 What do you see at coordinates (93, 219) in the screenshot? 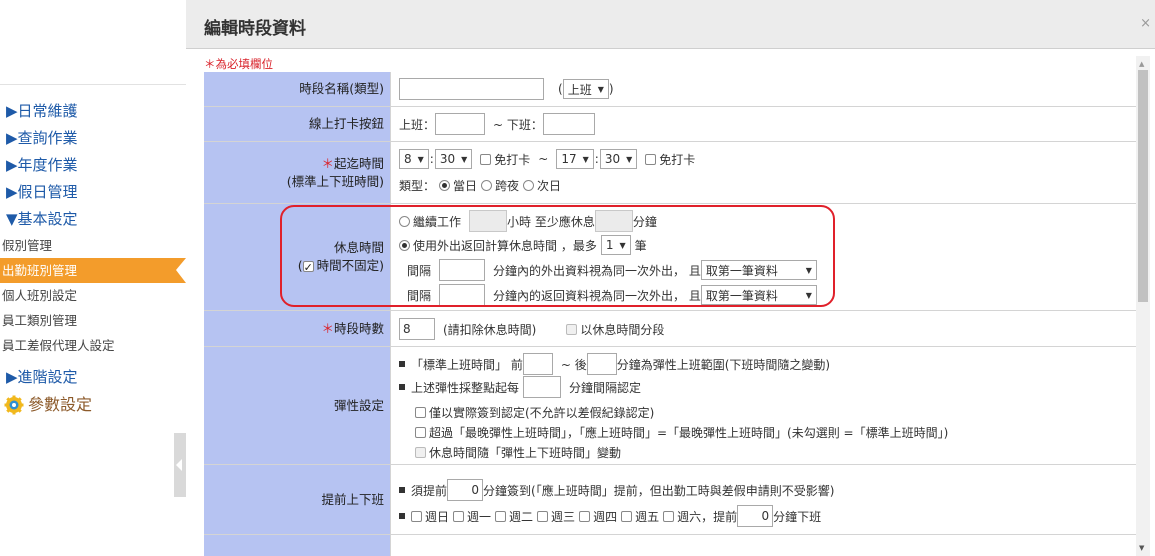
I see `menu-basic-settings: ▼基本設定` at bounding box center [93, 219].